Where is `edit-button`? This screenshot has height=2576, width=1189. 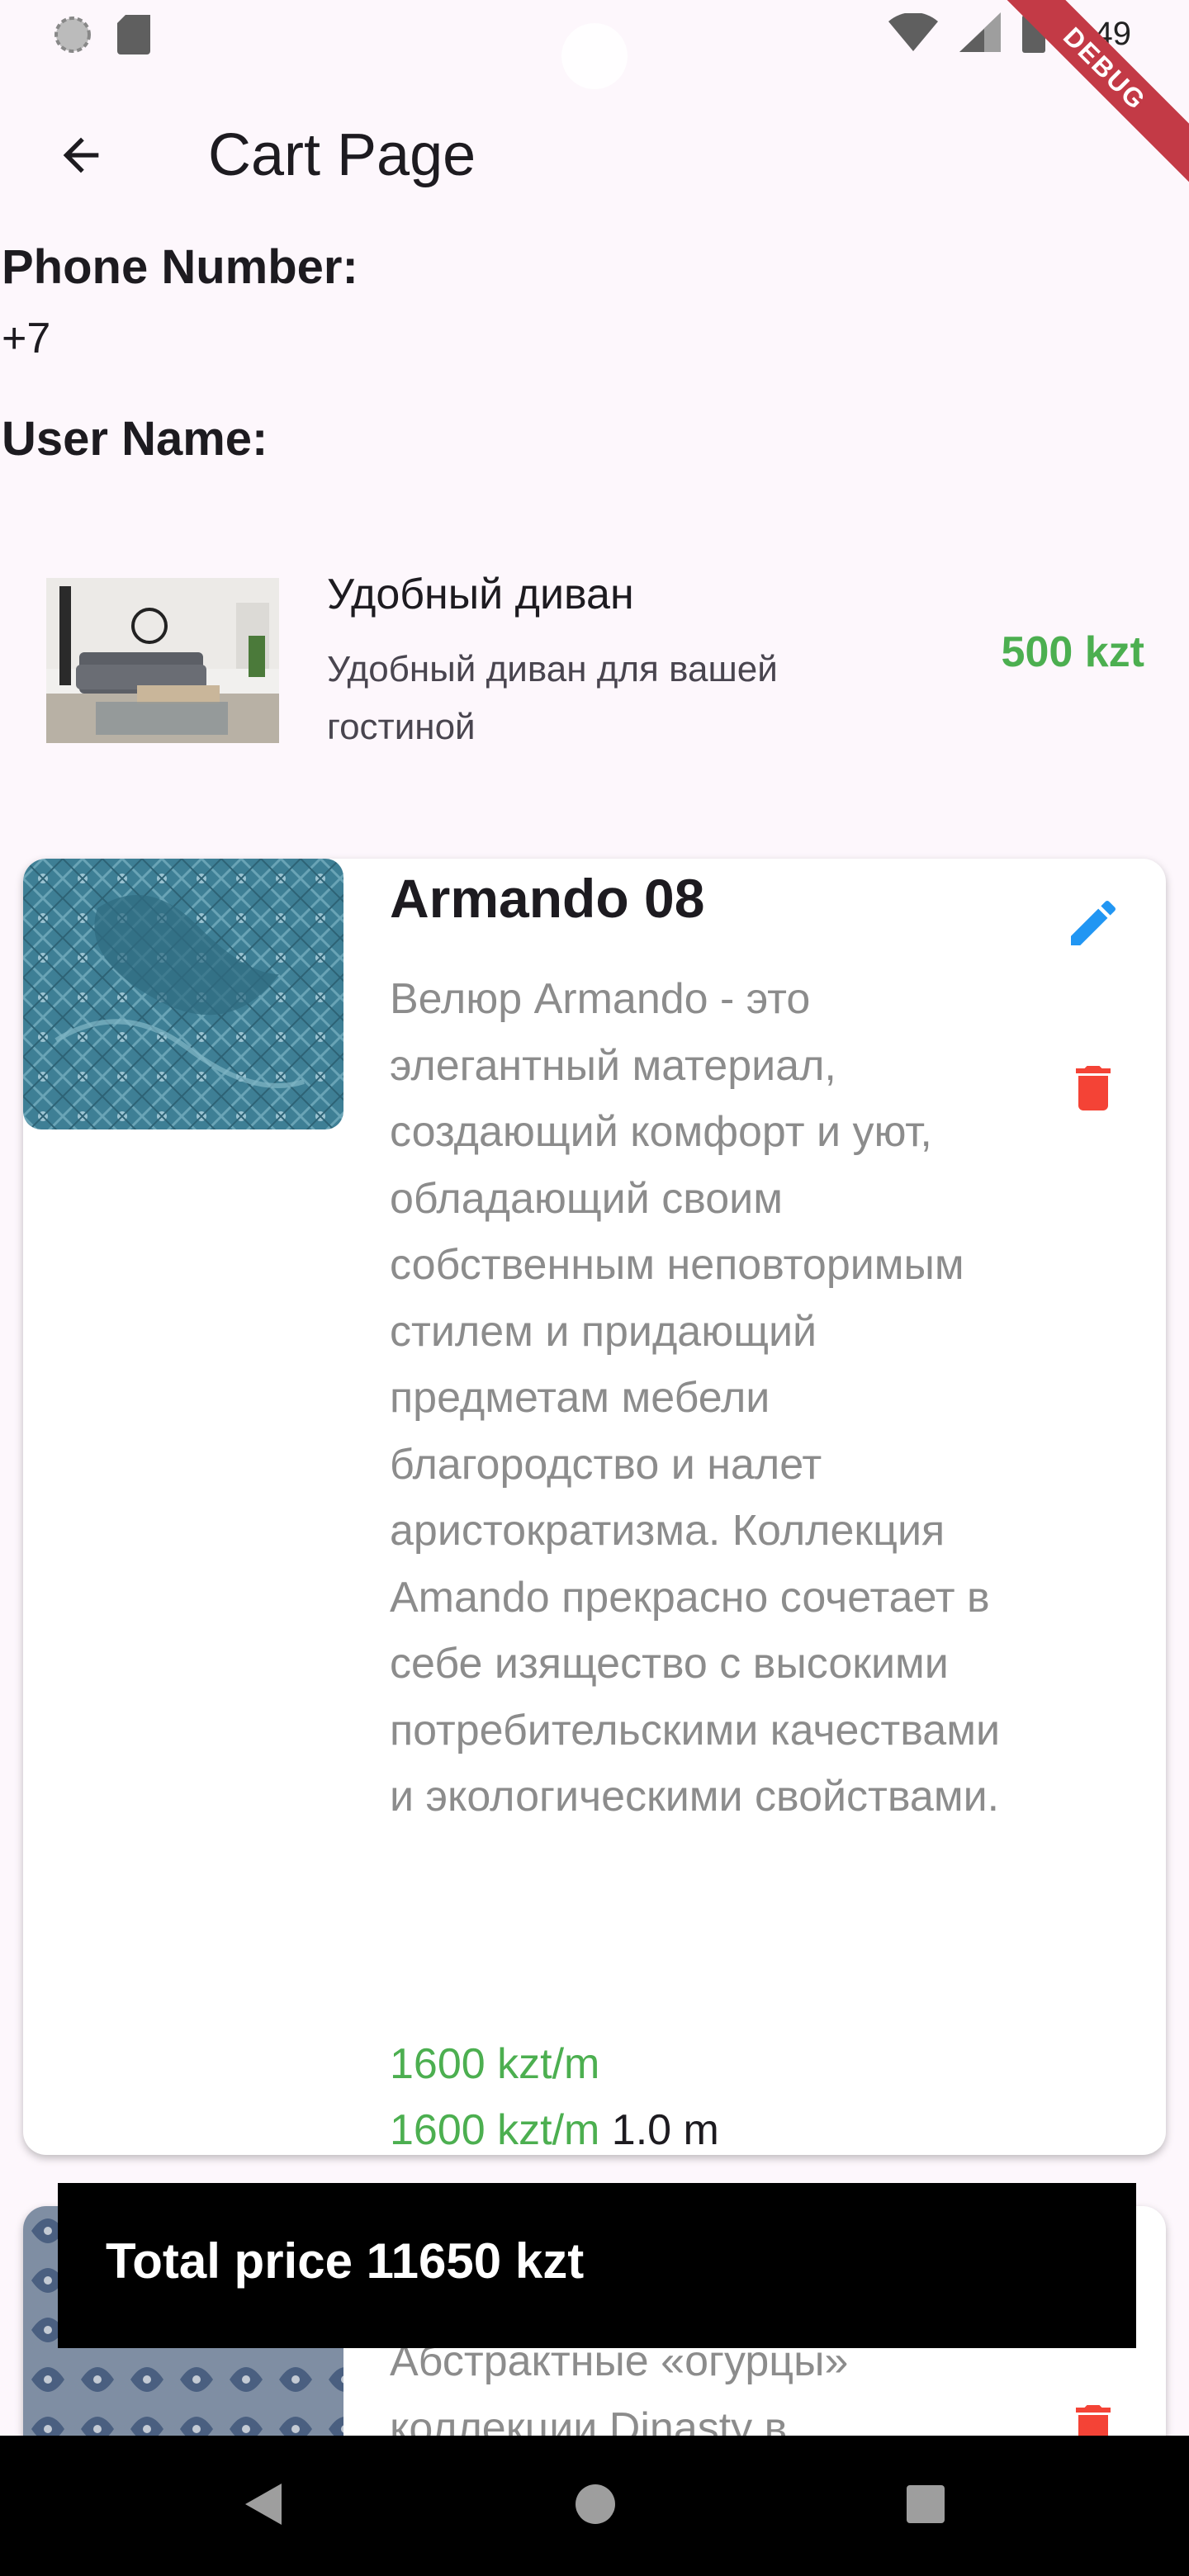 edit-button is located at coordinates (1093, 925).